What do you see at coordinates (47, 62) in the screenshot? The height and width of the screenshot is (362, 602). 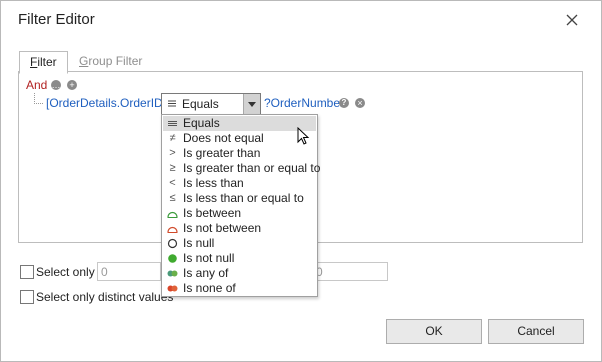 I see `tab-filter-label: ilter` at bounding box center [47, 62].